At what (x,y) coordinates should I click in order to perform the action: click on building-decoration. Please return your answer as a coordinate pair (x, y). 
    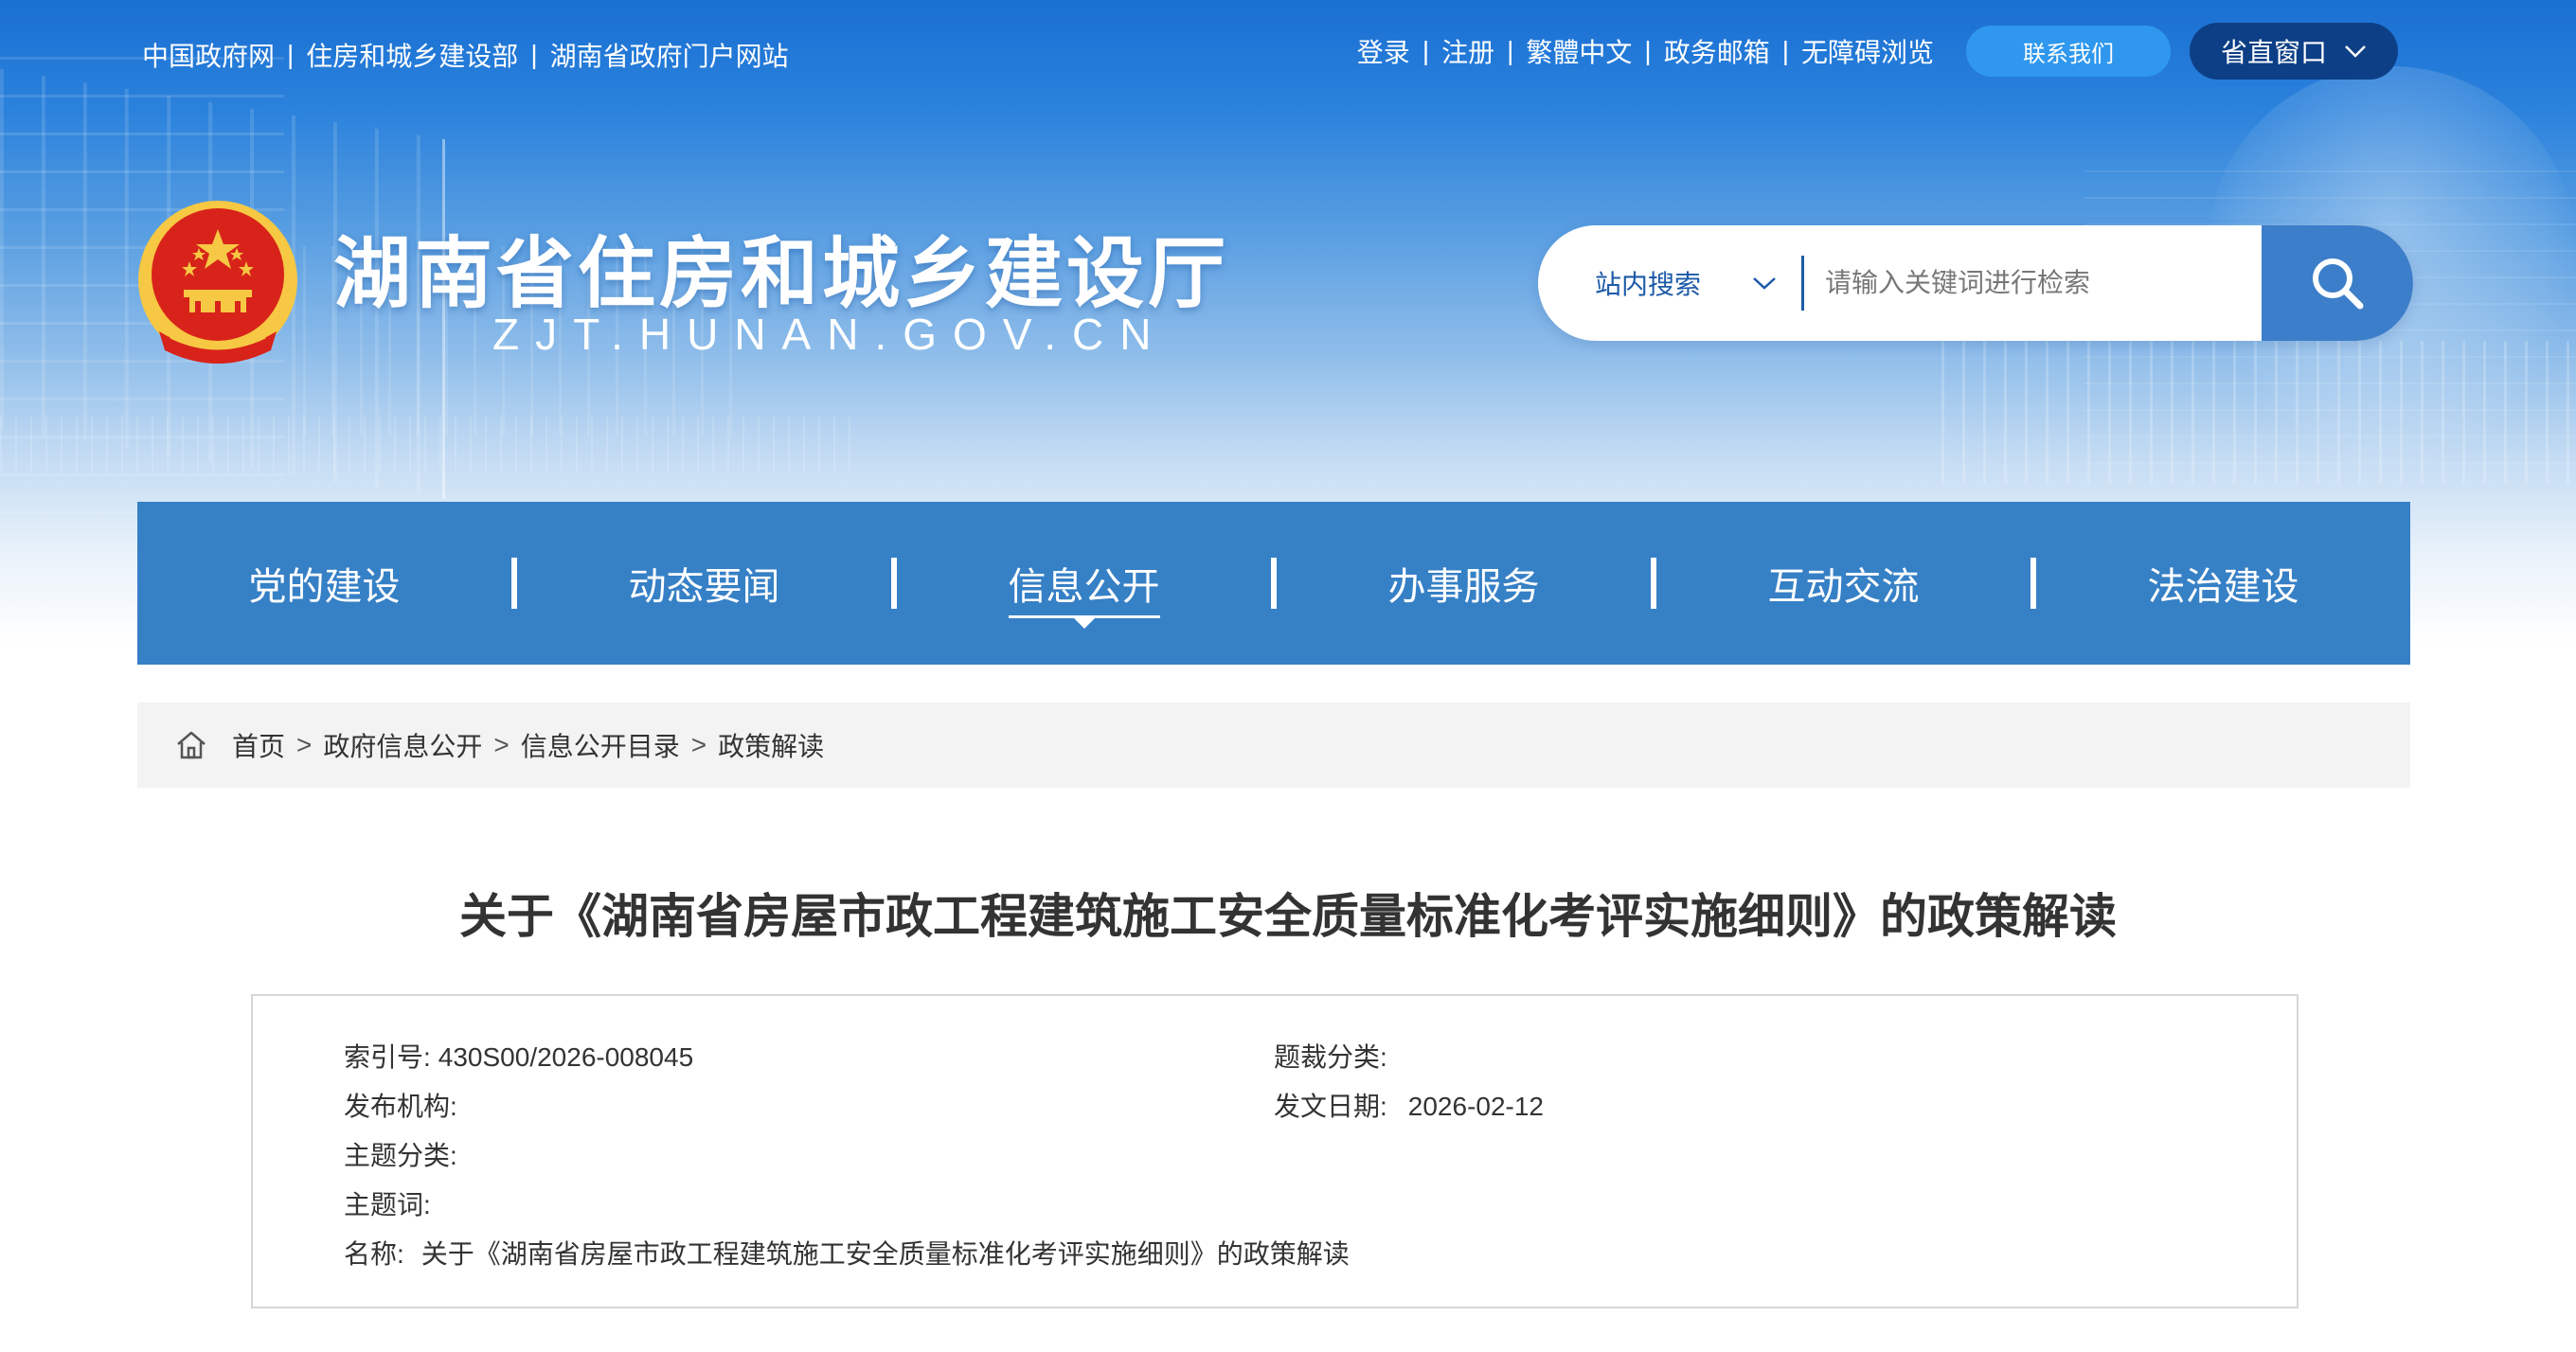
    Looking at the image, I should click on (426, 445).